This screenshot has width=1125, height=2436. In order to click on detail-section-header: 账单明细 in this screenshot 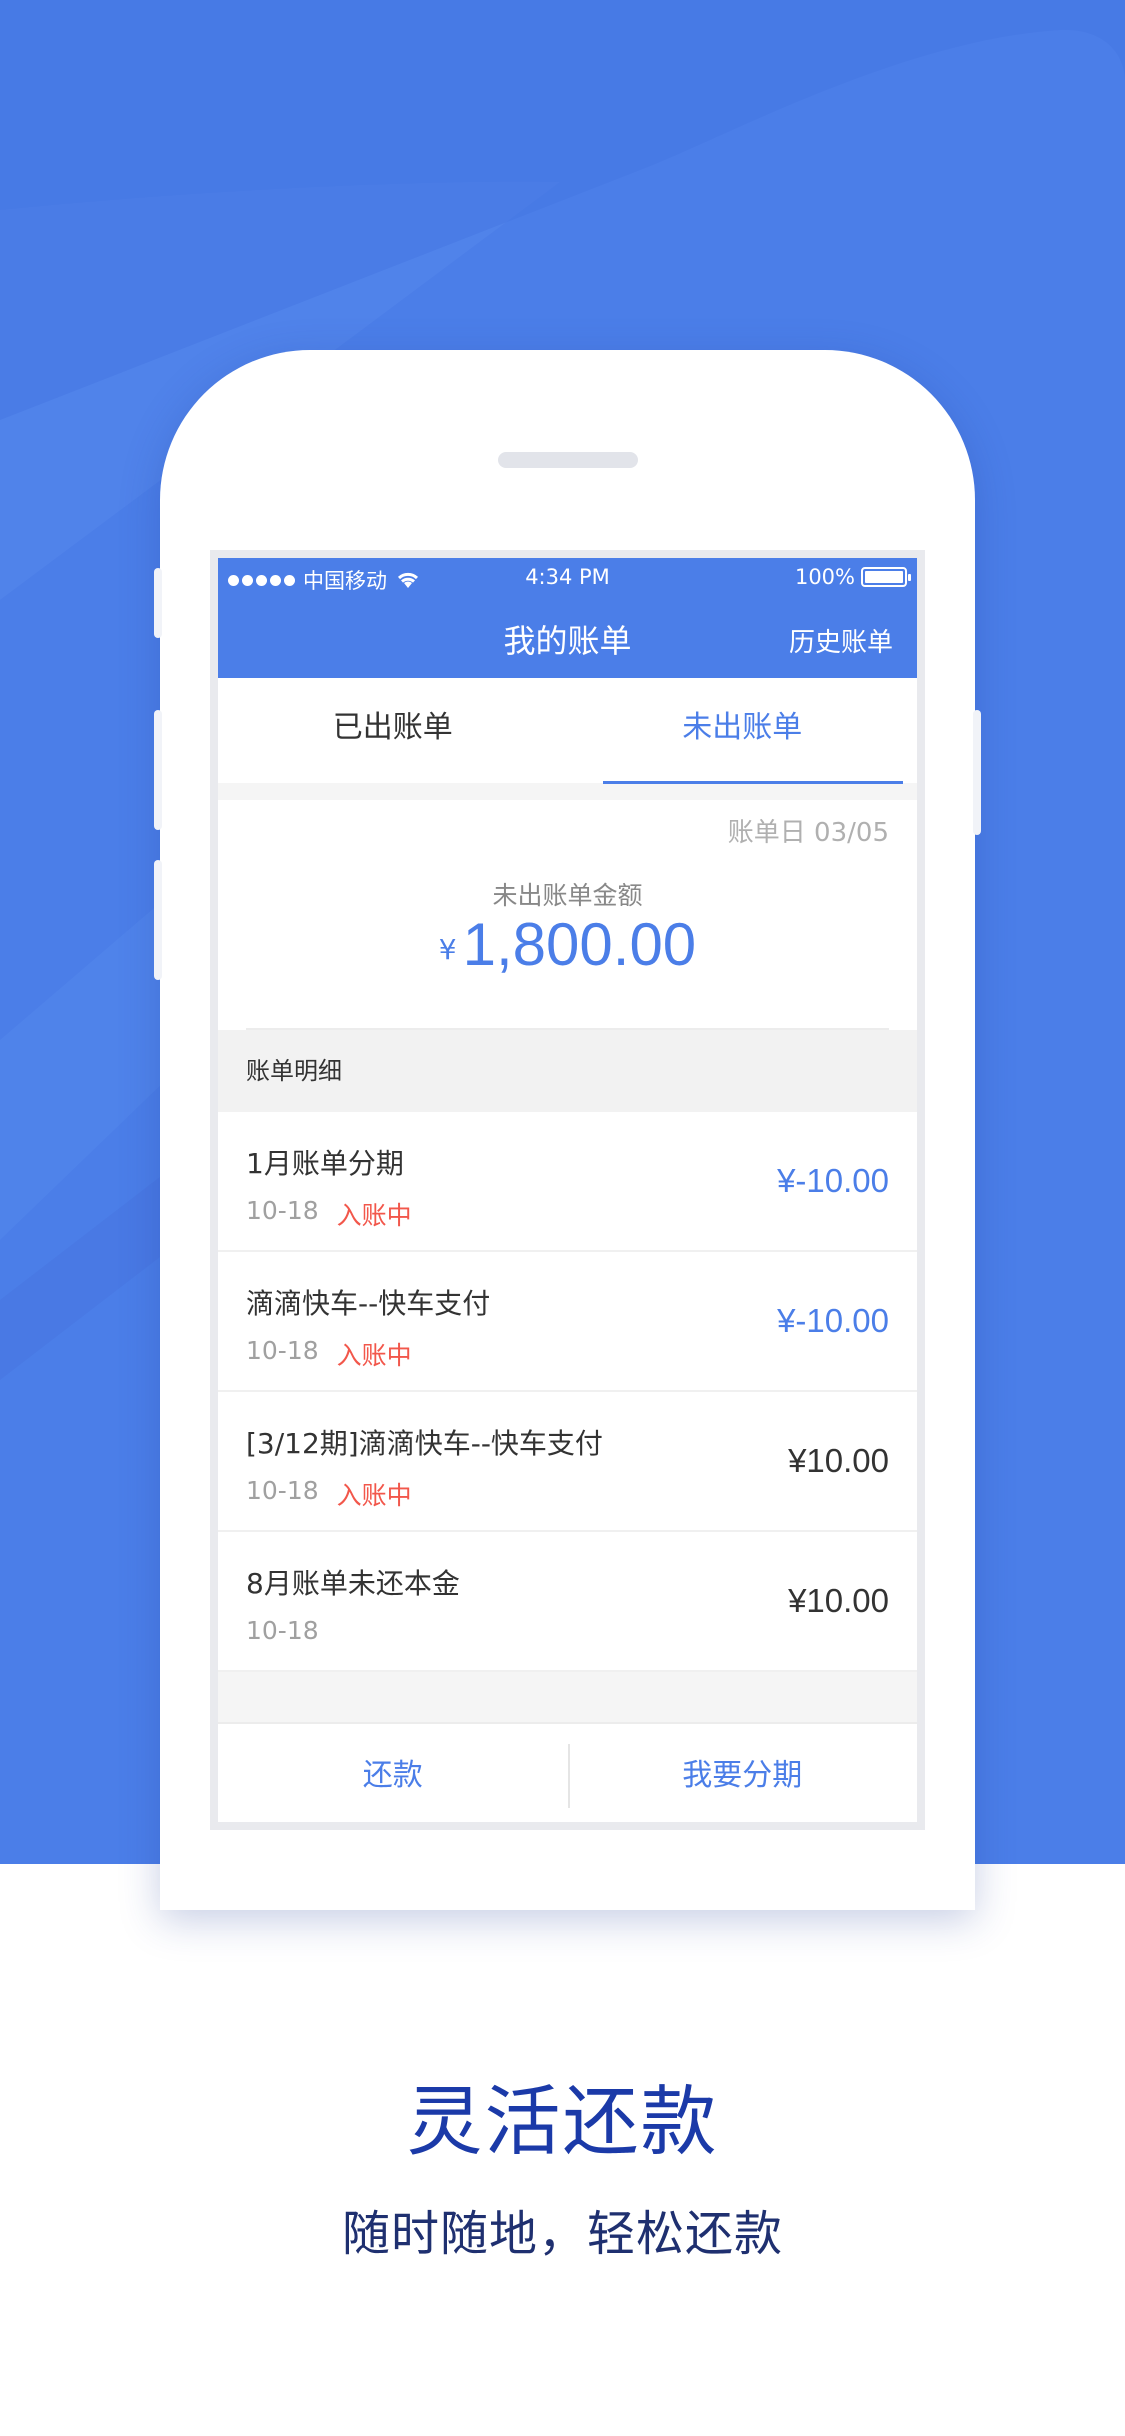, I will do `click(567, 1071)`.